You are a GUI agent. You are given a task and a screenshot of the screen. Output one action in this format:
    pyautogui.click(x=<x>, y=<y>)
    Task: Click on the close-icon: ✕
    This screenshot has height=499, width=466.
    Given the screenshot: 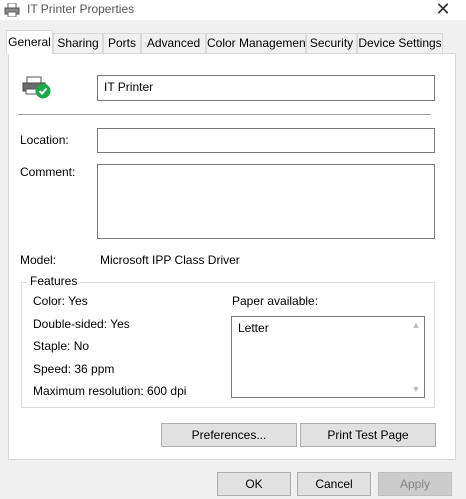 What is the action you would take?
    pyautogui.click(x=443, y=9)
    